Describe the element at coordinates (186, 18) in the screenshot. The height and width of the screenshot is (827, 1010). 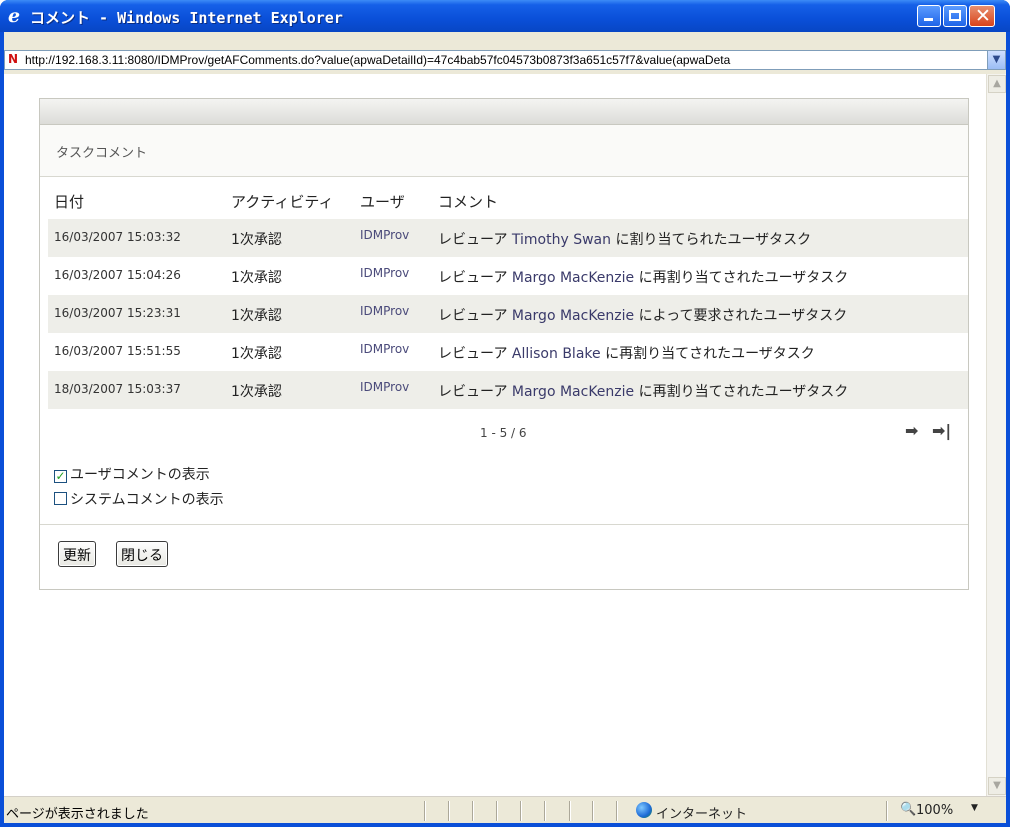
I see `window-title: コメント - Windows Internet Explorer` at that location.